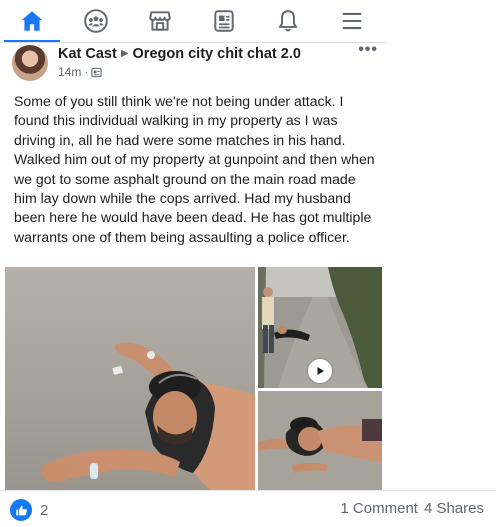 The image size is (496, 527). I want to click on tab-groups, so click(96, 21).